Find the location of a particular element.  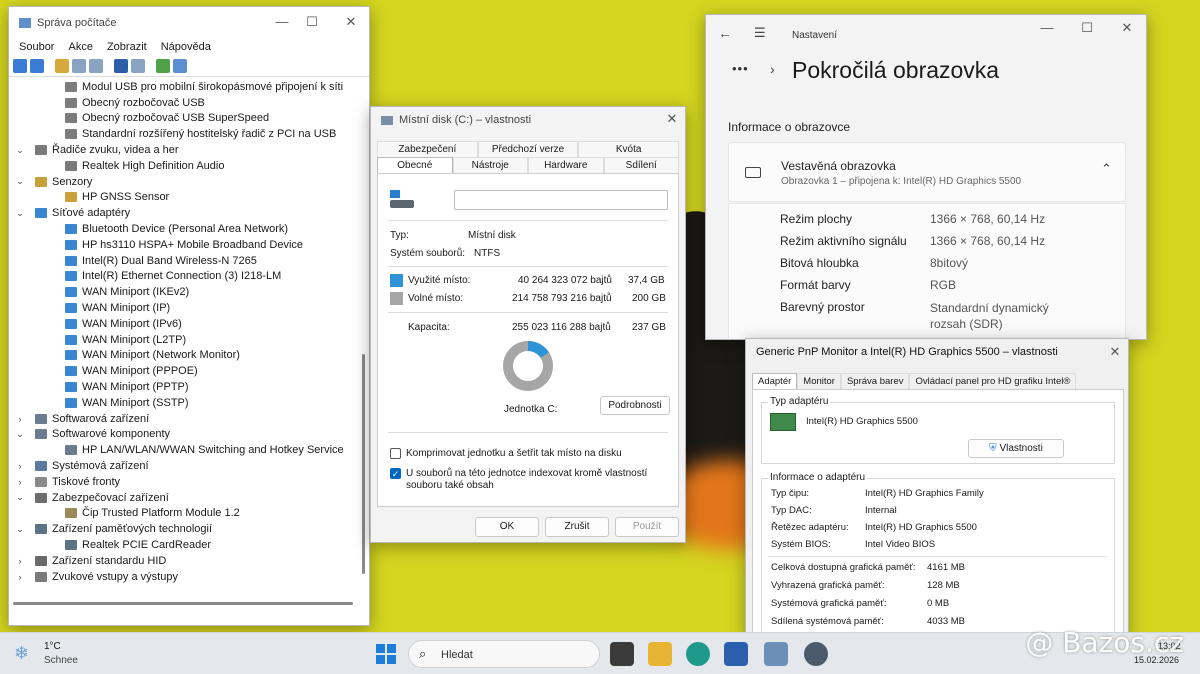

chevron-up-icon: ⌃ is located at coordinates (1106, 169).